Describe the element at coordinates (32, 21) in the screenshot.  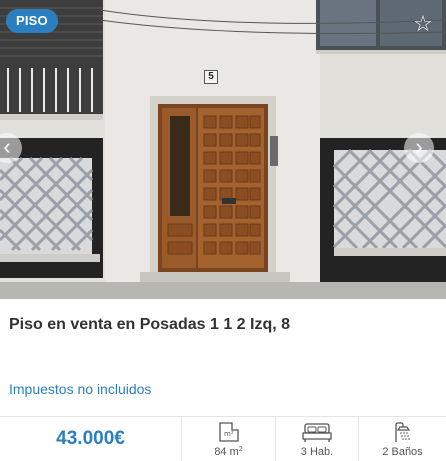
I see `property-type-badge: PISO` at that location.